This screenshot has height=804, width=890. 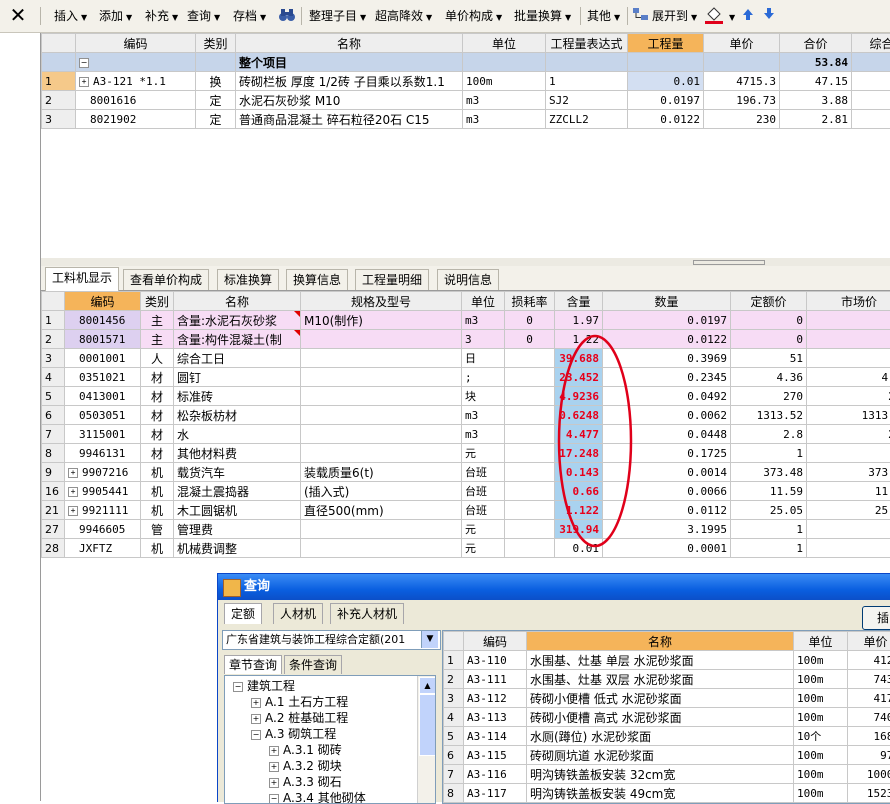 What do you see at coordinates (579, 529) in the screenshot?
I see `resource-content: 319.94` at bounding box center [579, 529].